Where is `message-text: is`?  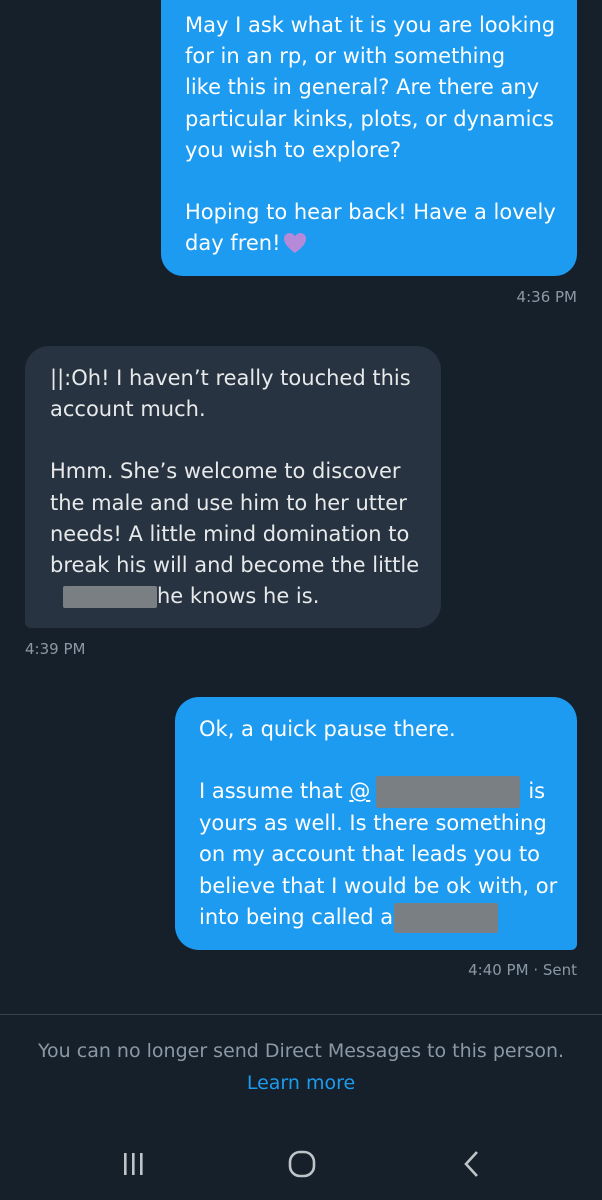 message-text: is is located at coordinates (537, 791).